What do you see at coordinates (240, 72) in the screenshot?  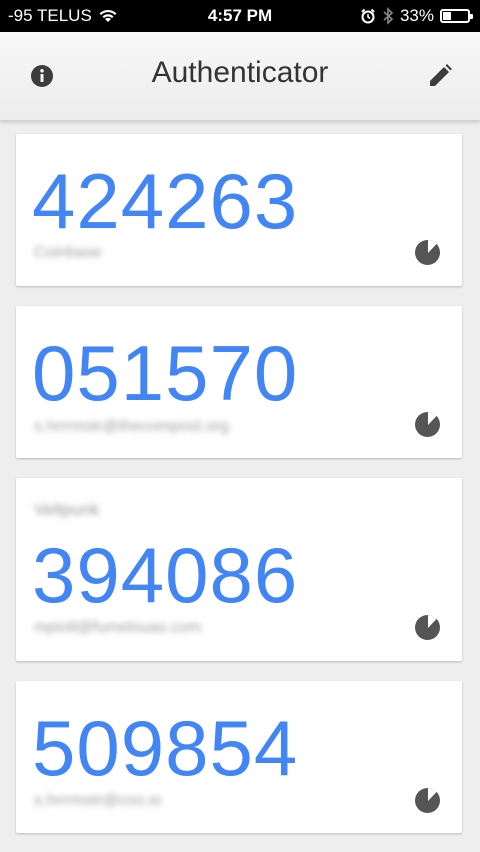 I see `page-title: Authenticator` at bounding box center [240, 72].